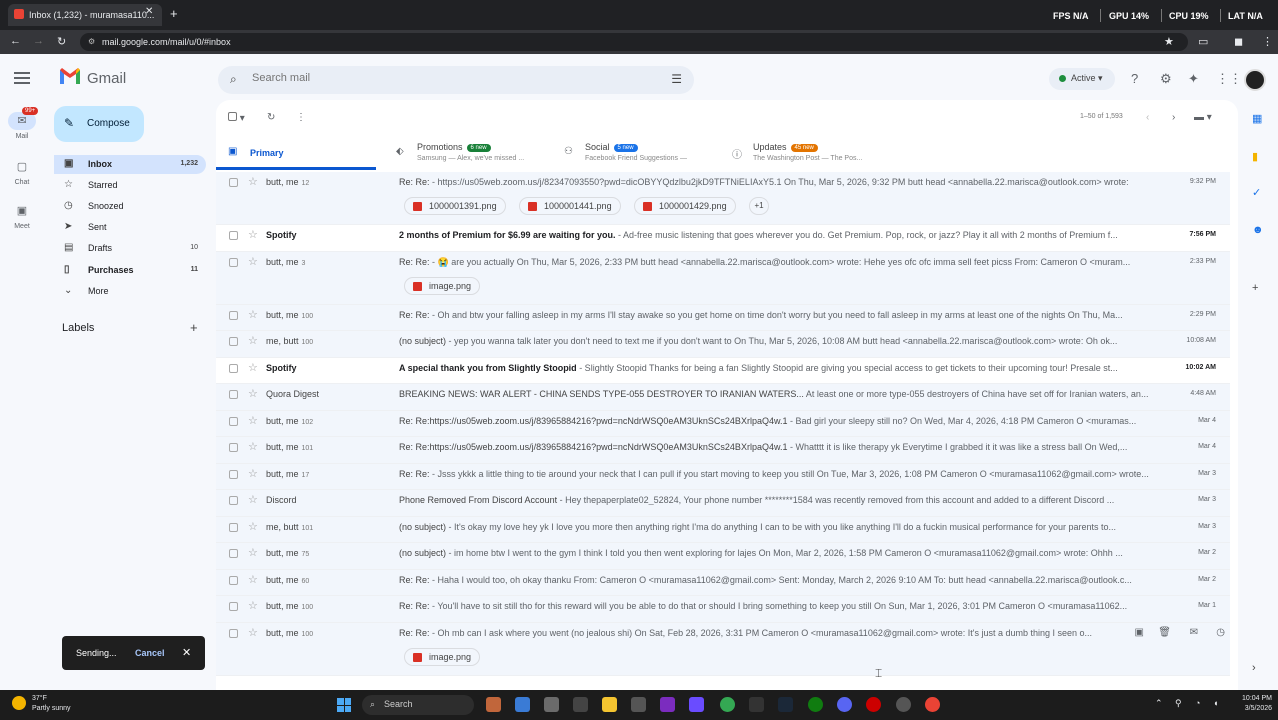 This screenshot has height=720, width=1278. Describe the element at coordinates (22, 216) in the screenshot. I see `rail-meet: ▣ Meet` at that location.